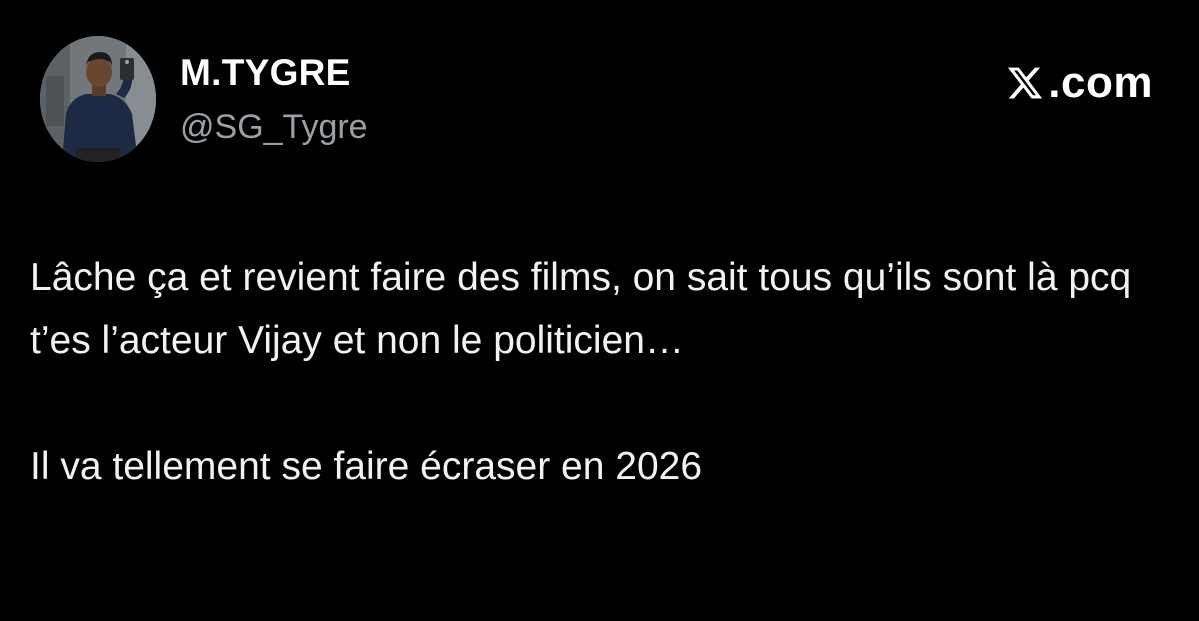  What do you see at coordinates (265, 73) in the screenshot?
I see `display-name: M.TYGRE` at bounding box center [265, 73].